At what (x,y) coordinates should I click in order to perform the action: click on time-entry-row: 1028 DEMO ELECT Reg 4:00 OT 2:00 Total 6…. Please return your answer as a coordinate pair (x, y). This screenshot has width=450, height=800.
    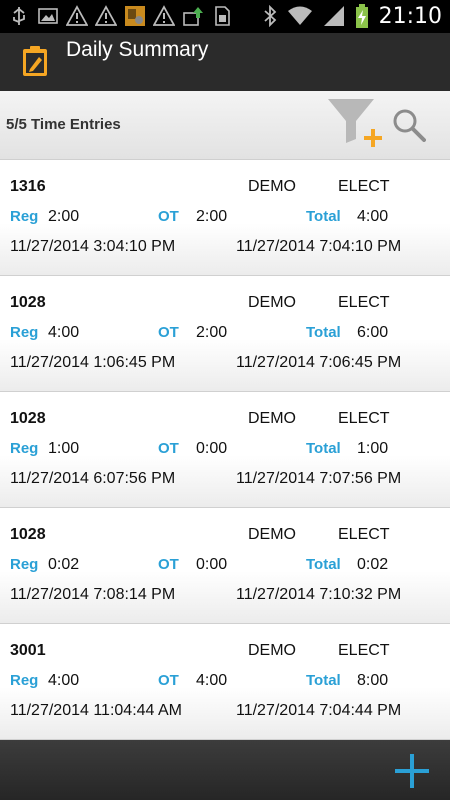
    Looking at the image, I should click on (225, 334).